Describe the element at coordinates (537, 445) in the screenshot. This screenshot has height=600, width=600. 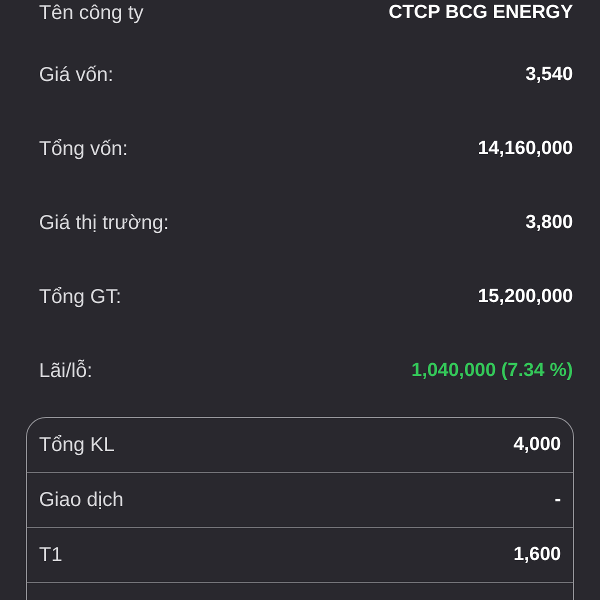
I see `summary-value: 4,000` at that location.